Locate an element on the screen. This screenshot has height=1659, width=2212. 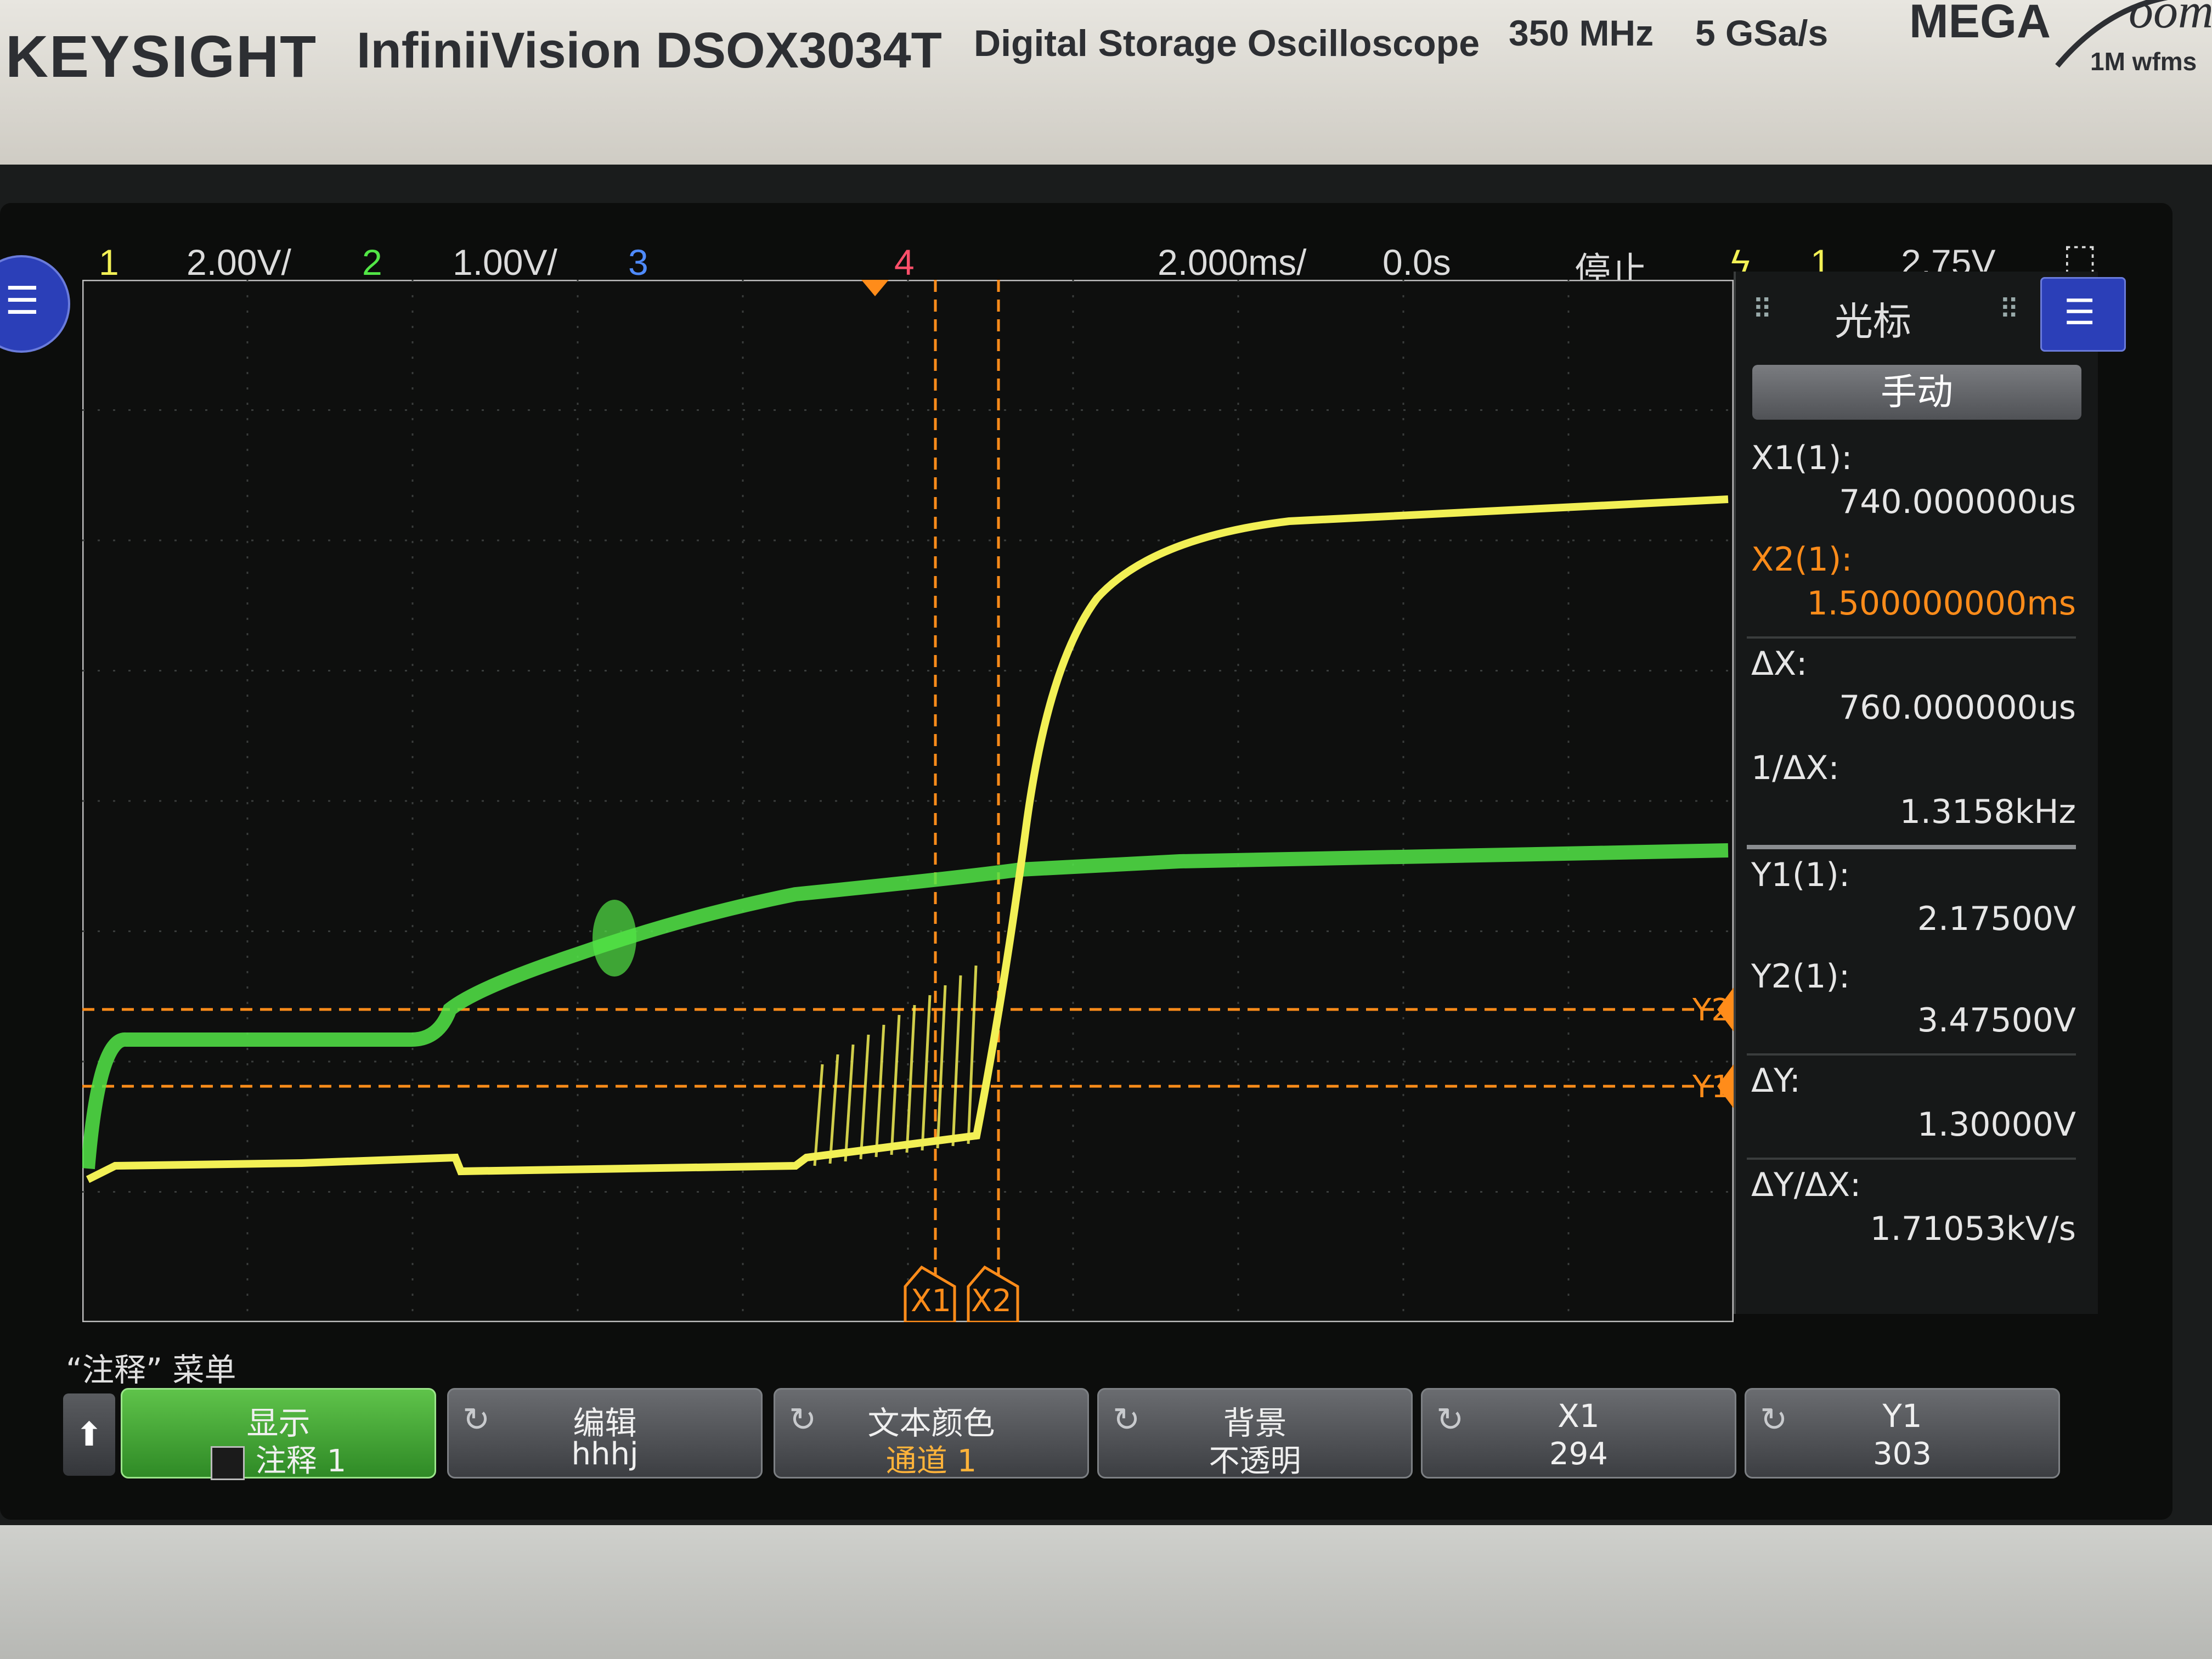
dy-label: ΔY: is located at coordinates (1776, 1081).